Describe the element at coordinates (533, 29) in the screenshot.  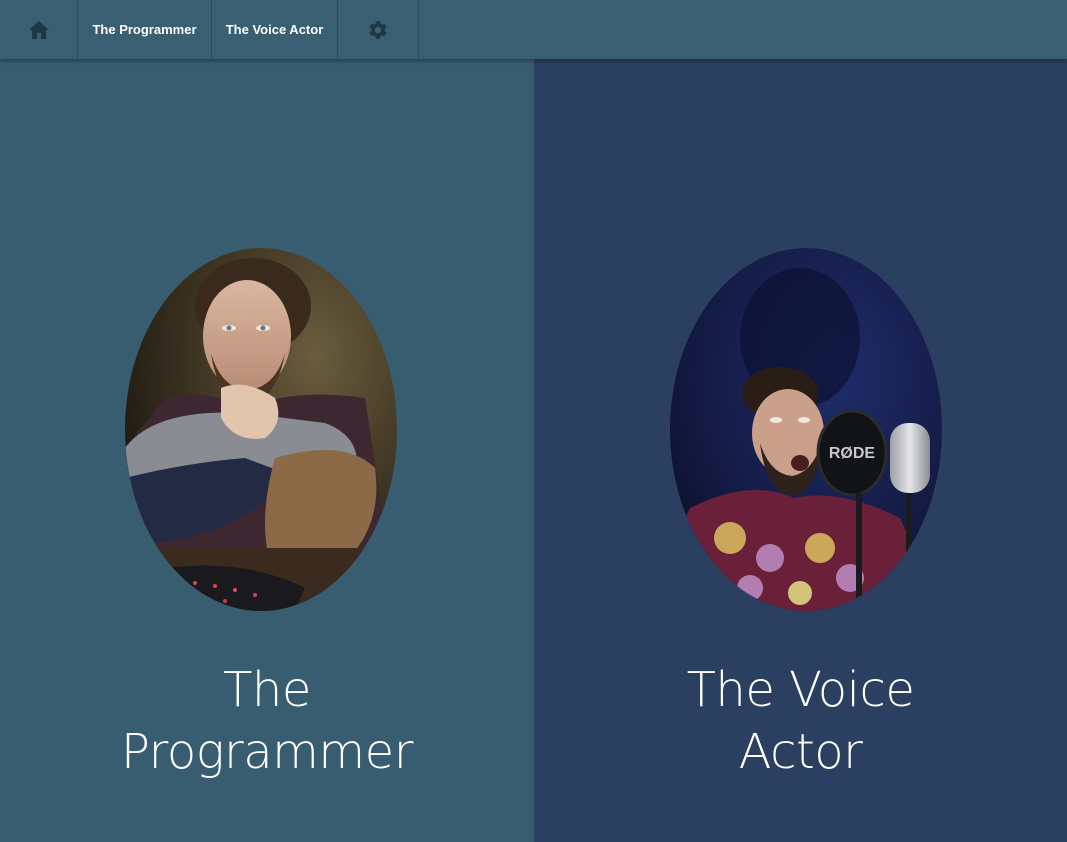
I see `top-navbar: The Programmer The Voice Actor` at that location.